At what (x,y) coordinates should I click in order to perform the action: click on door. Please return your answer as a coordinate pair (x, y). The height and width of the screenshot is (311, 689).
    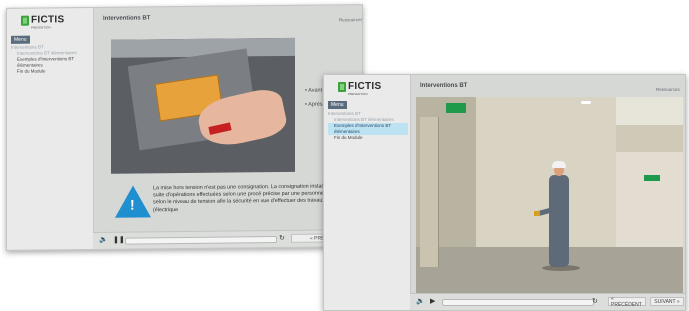
    Looking at the image, I should click on (429, 192).